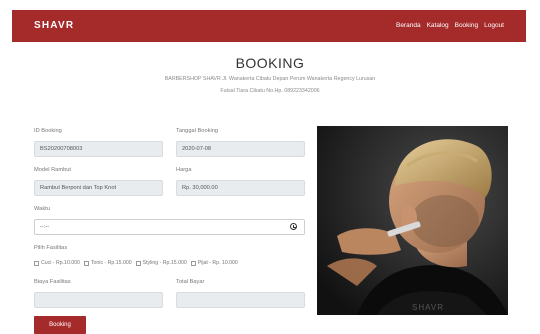 The height and width of the screenshot is (334, 540). I want to click on harga-label: Harga, so click(184, 170).